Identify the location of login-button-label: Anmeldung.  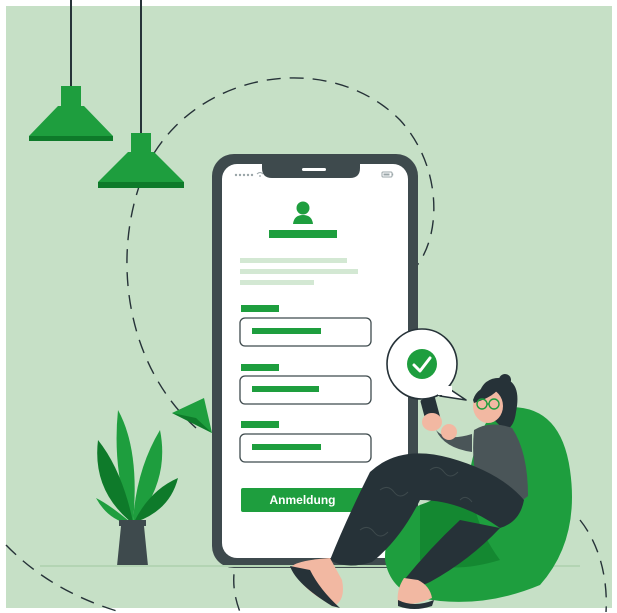
(303, 500).